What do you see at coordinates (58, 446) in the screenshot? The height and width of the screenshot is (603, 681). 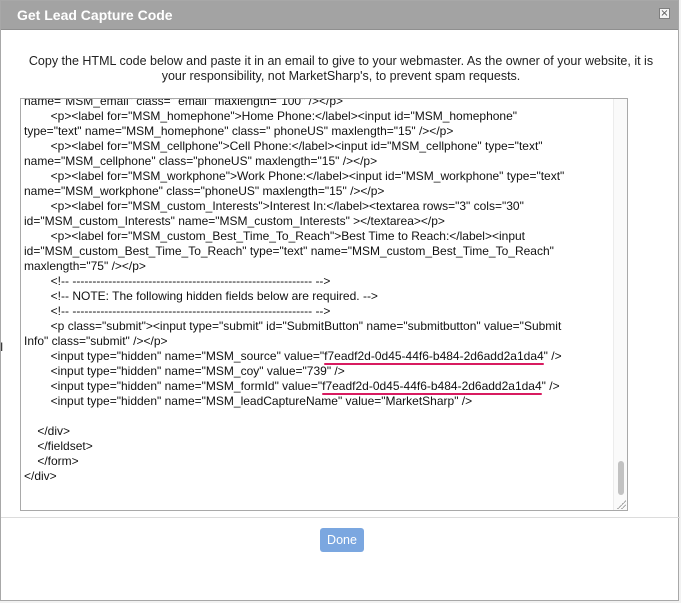 I see `code-text: </fieldset>` at bounding box center [58, 446].